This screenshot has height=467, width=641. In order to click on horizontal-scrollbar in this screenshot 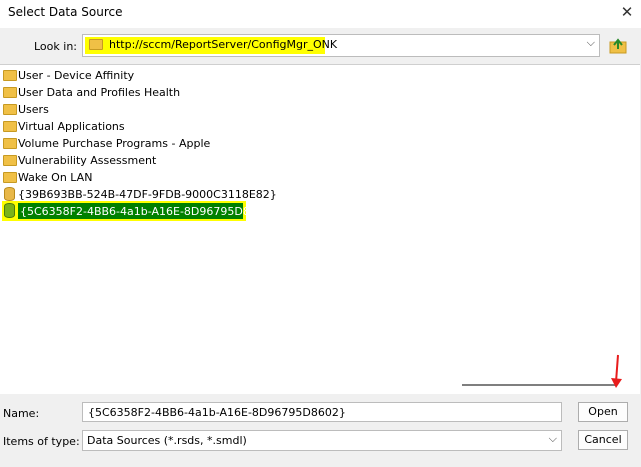, I will do `click(539, 385)`.